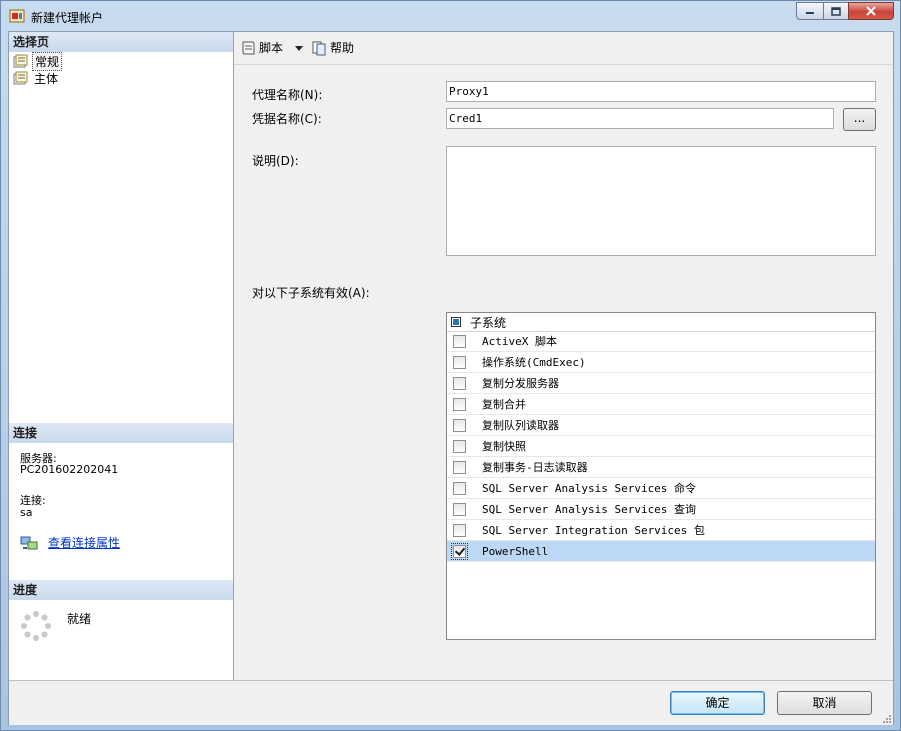  I want to click on server-value: PC201602202041, so click(69, 469).